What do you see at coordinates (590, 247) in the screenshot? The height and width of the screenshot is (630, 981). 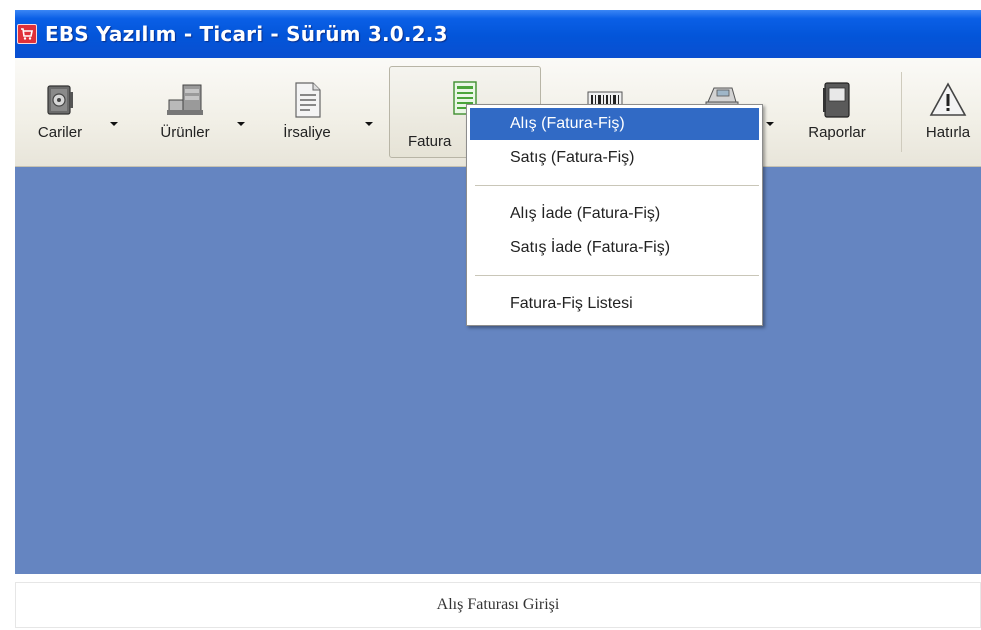 I see `menu-item-label: Satış İade (Fatura-Fiş)` at bounding box center [590, 247].